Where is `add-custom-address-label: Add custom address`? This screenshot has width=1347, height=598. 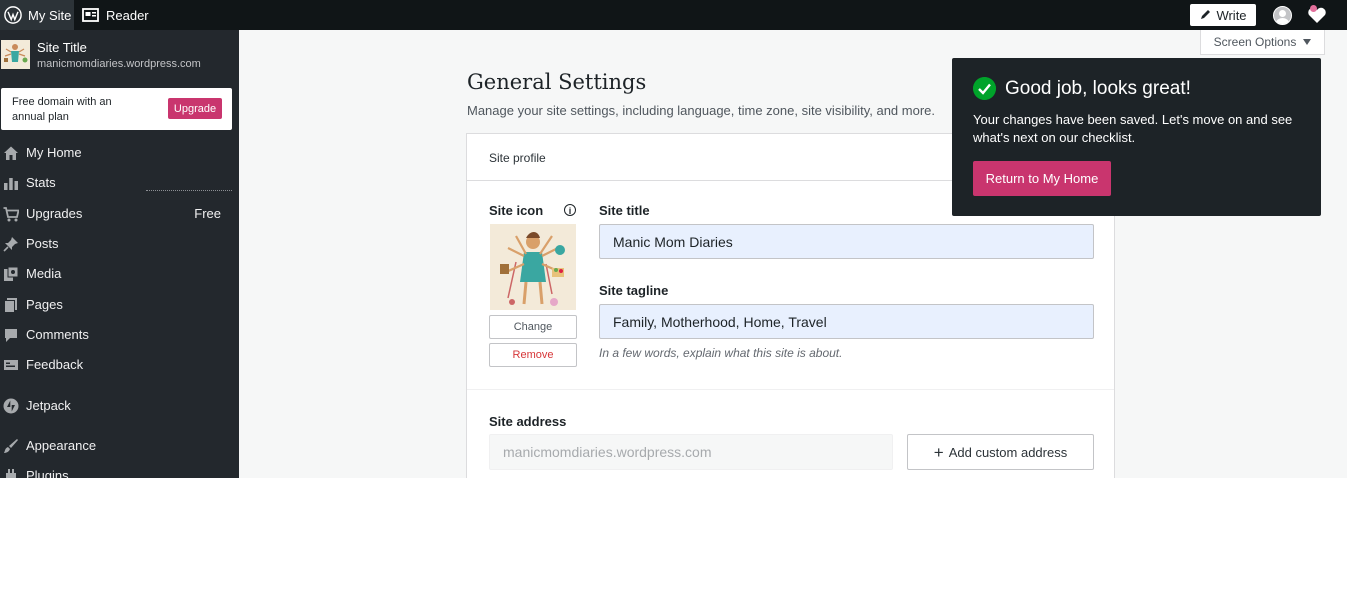 add-custom-address-label: Add custom address is located at coordinates (1008, 452).